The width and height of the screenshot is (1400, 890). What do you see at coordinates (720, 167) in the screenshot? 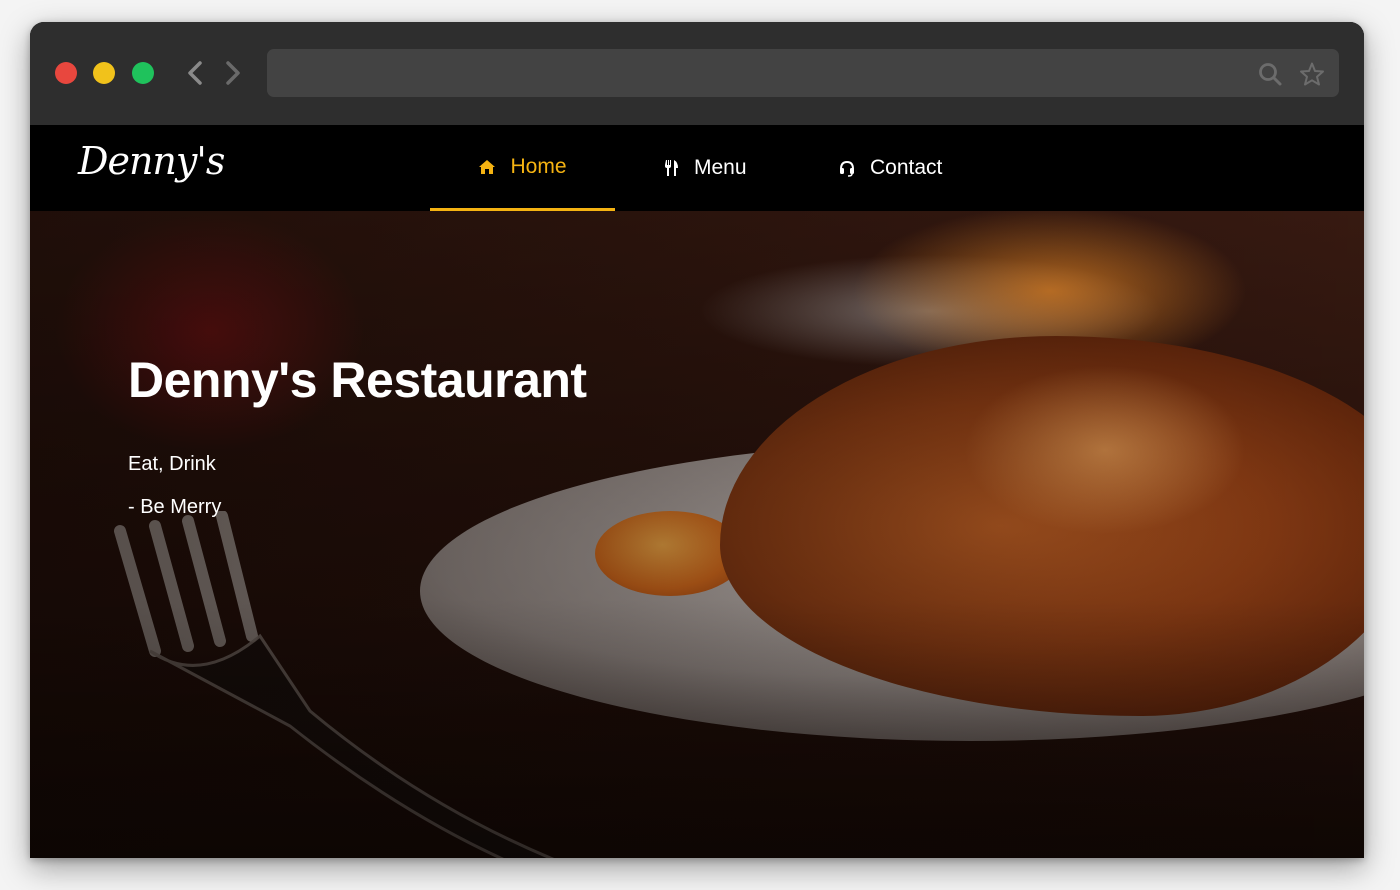
I see `nav-menu-label: Menu` at bounding box center [720, 167].